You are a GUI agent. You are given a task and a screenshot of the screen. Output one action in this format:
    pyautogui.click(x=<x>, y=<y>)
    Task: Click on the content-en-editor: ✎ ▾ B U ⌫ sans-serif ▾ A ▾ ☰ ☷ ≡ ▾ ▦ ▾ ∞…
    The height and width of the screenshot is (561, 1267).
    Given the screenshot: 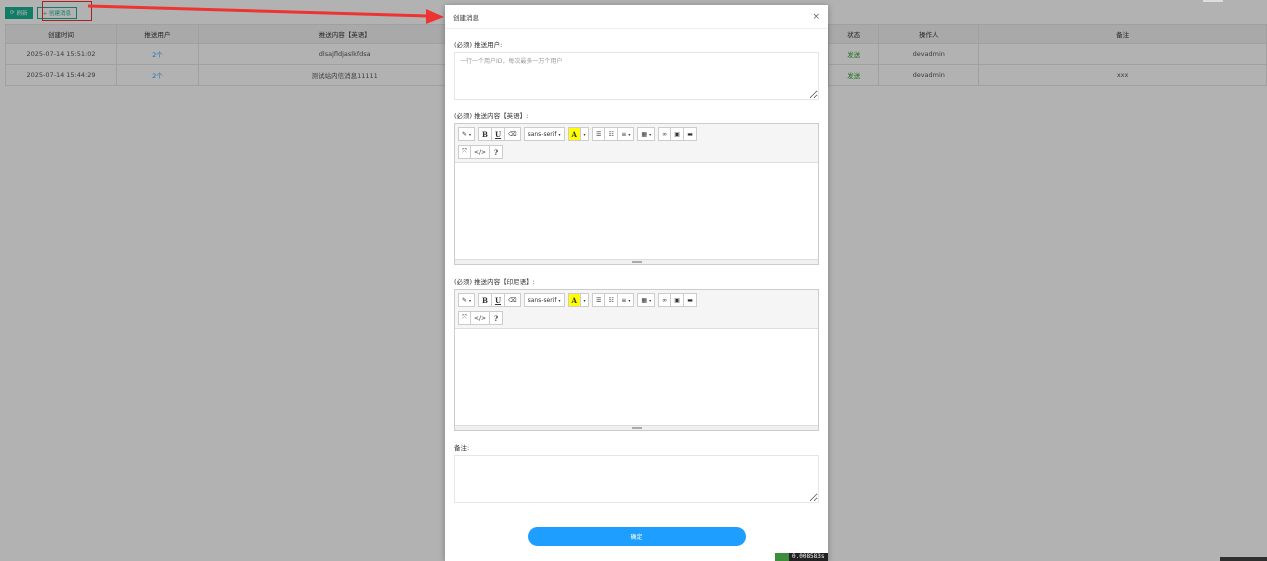 What is the action you would take?
    pyautogui.click(x=636, y=194)
    